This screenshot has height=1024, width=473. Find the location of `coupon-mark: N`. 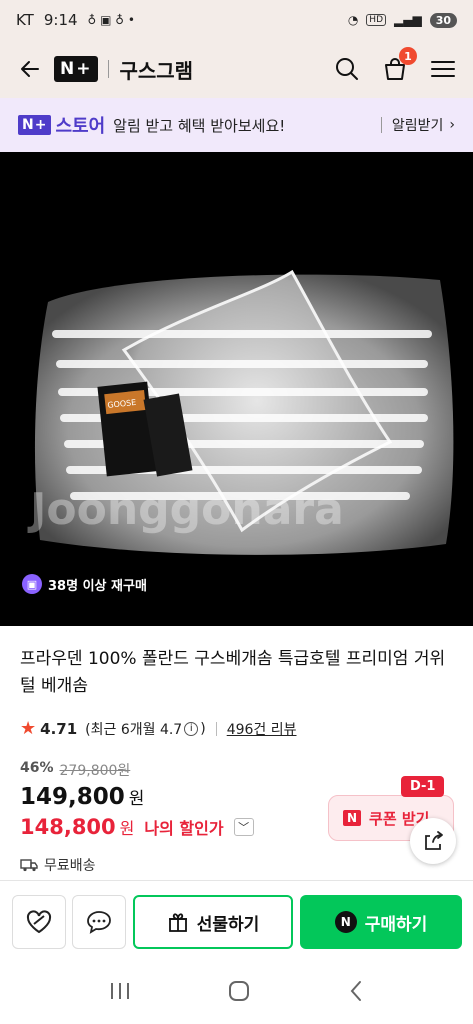

coupon-mark: N is located at coordinates (352, 818).